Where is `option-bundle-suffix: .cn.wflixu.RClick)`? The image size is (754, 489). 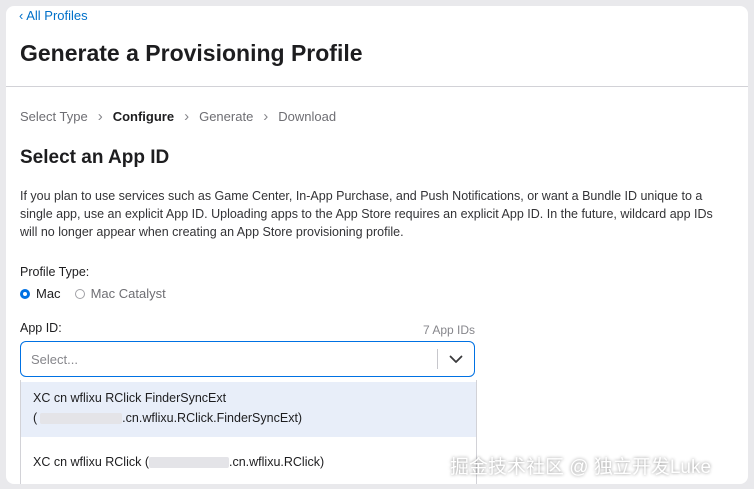
option-bundle-suffix: .cn.wflixu.RClick) is located at coordinates (277, 462).